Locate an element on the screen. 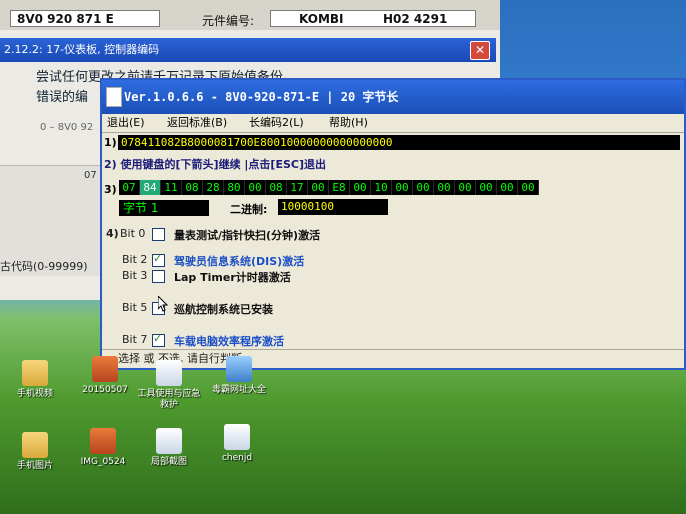 Image resolution: width=686 pixels, height=514 pixels. desktop-icon: 20150507 is located at coordinates (105, 376).